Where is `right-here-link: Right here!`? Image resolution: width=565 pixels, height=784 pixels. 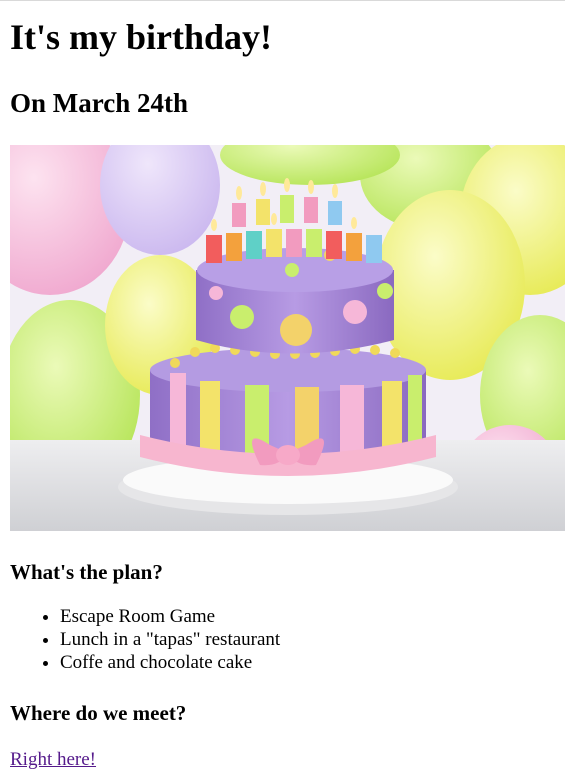 right-here-link: Right here! is located at coordinates (53, 760).